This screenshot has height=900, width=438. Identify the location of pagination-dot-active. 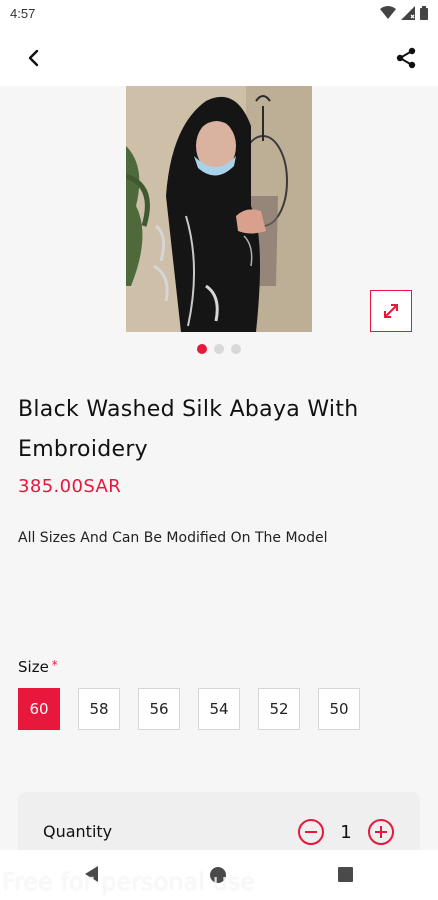
(202, 349).